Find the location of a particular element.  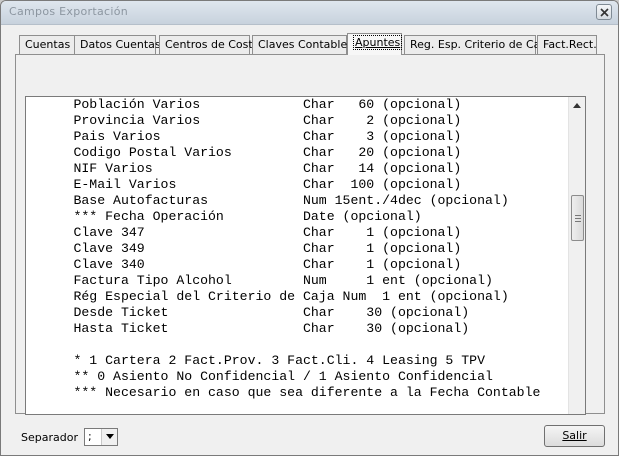

text-line: Clave 340 Char 1 (opcional) is located at coordinates (244, 264).